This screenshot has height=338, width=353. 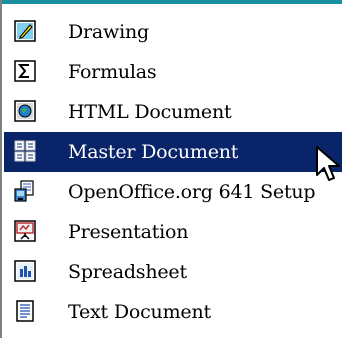 I want to click on menu-item-master-document: Master Document, so click(x=173, y=152).